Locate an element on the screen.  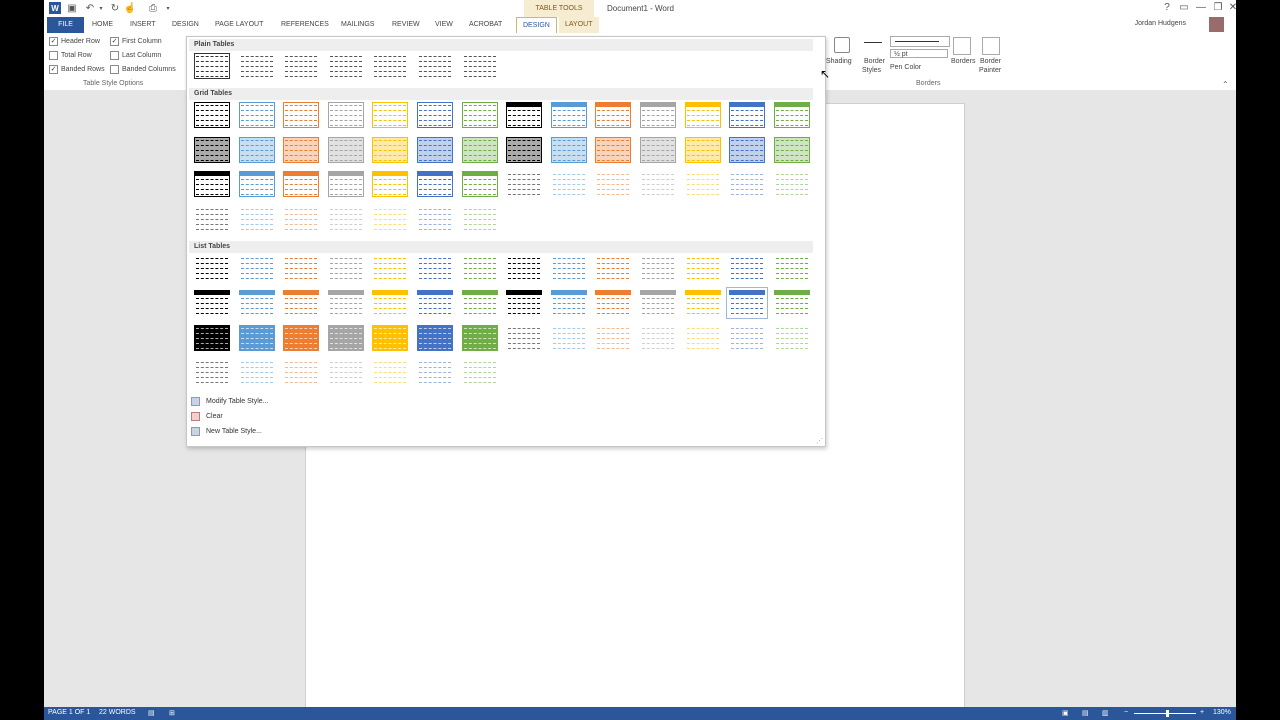
checkbox-box is located at coordinates (53, 55).